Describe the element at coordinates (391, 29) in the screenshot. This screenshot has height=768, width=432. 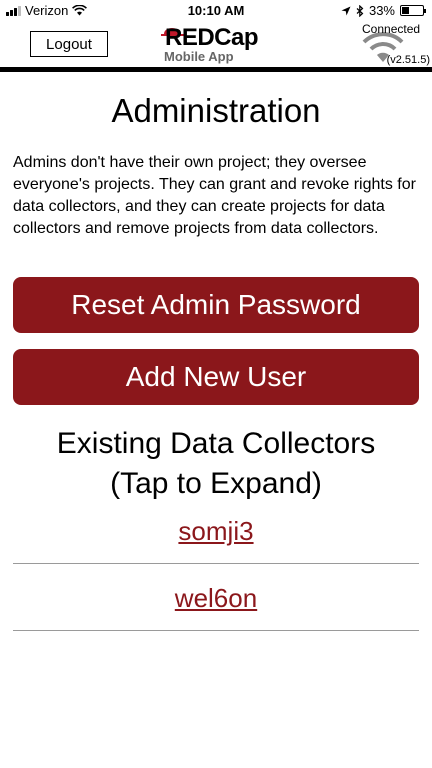
I see `connection-status: Connected` at that location.